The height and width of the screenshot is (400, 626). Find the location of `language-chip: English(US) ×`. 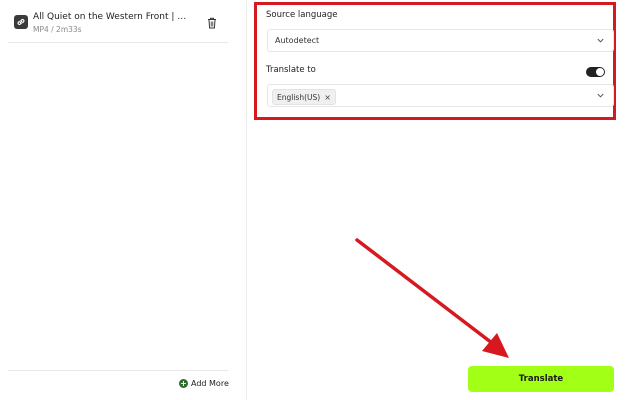

language-chip: English(US) × is located at coordinates (304, 97).